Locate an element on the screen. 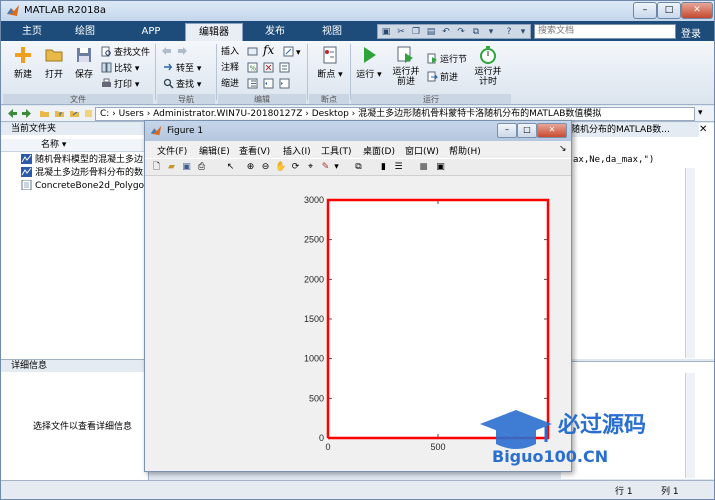  pointer-icon: ↖ is located at coordinates (230, 167).